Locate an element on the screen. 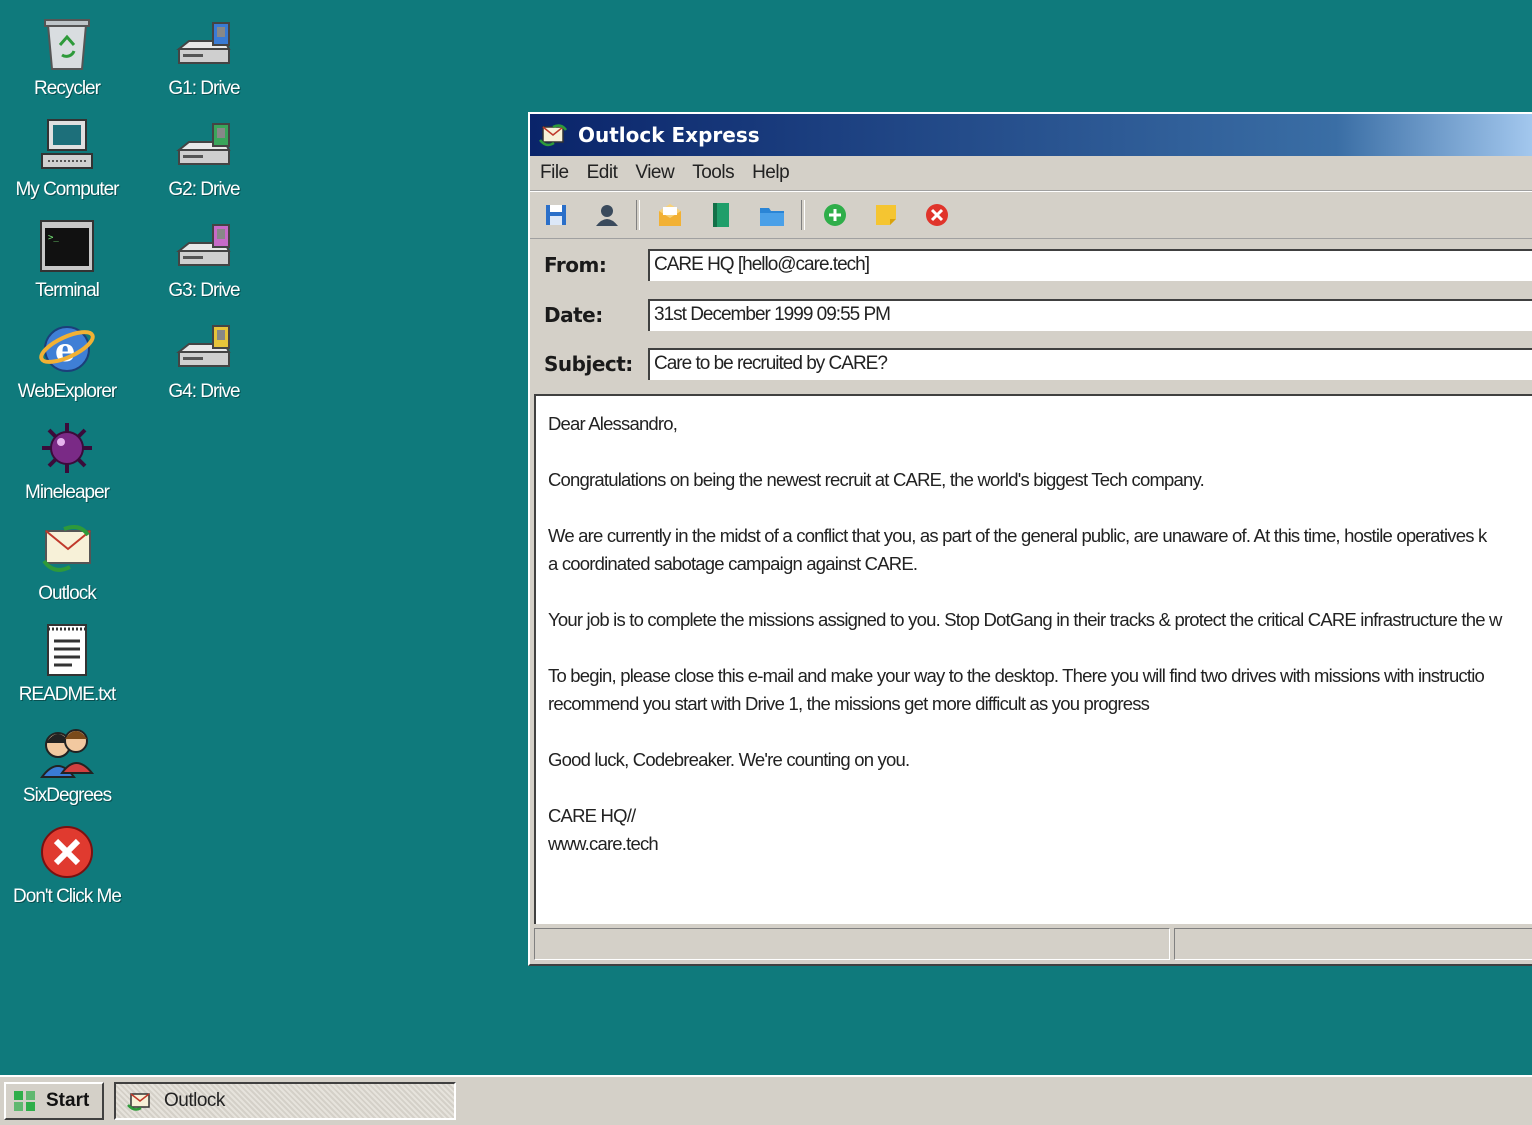 The height and width of the screenshot is (1125, 1532). desktop-icon-readme: README.txt is located at coordinates (67, 663).